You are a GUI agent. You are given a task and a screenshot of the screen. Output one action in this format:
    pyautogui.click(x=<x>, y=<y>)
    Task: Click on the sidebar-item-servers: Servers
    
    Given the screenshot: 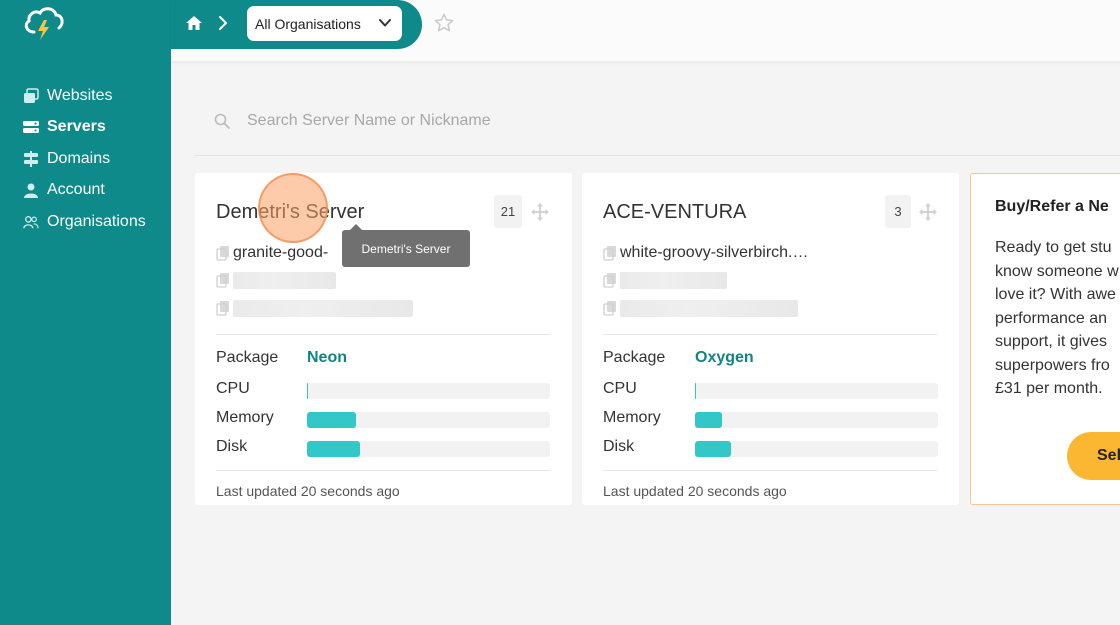 What is the action you would take?
    pyautogui.click(x=85, y=128)
    